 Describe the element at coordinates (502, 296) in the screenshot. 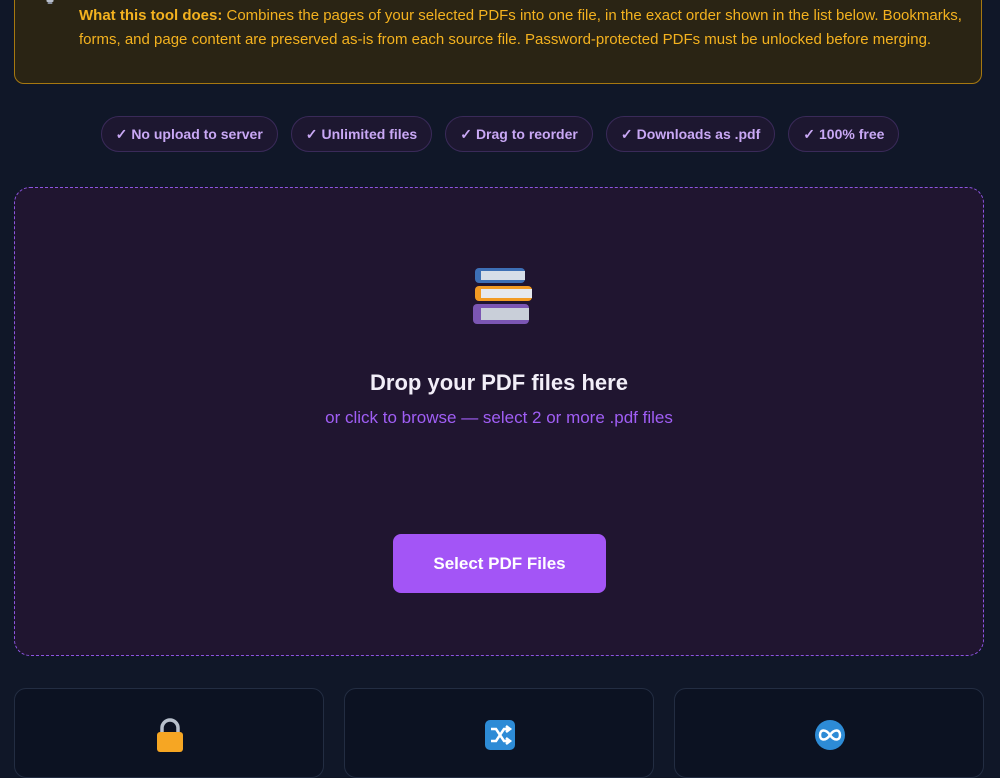

I see `books-icon` at that location.